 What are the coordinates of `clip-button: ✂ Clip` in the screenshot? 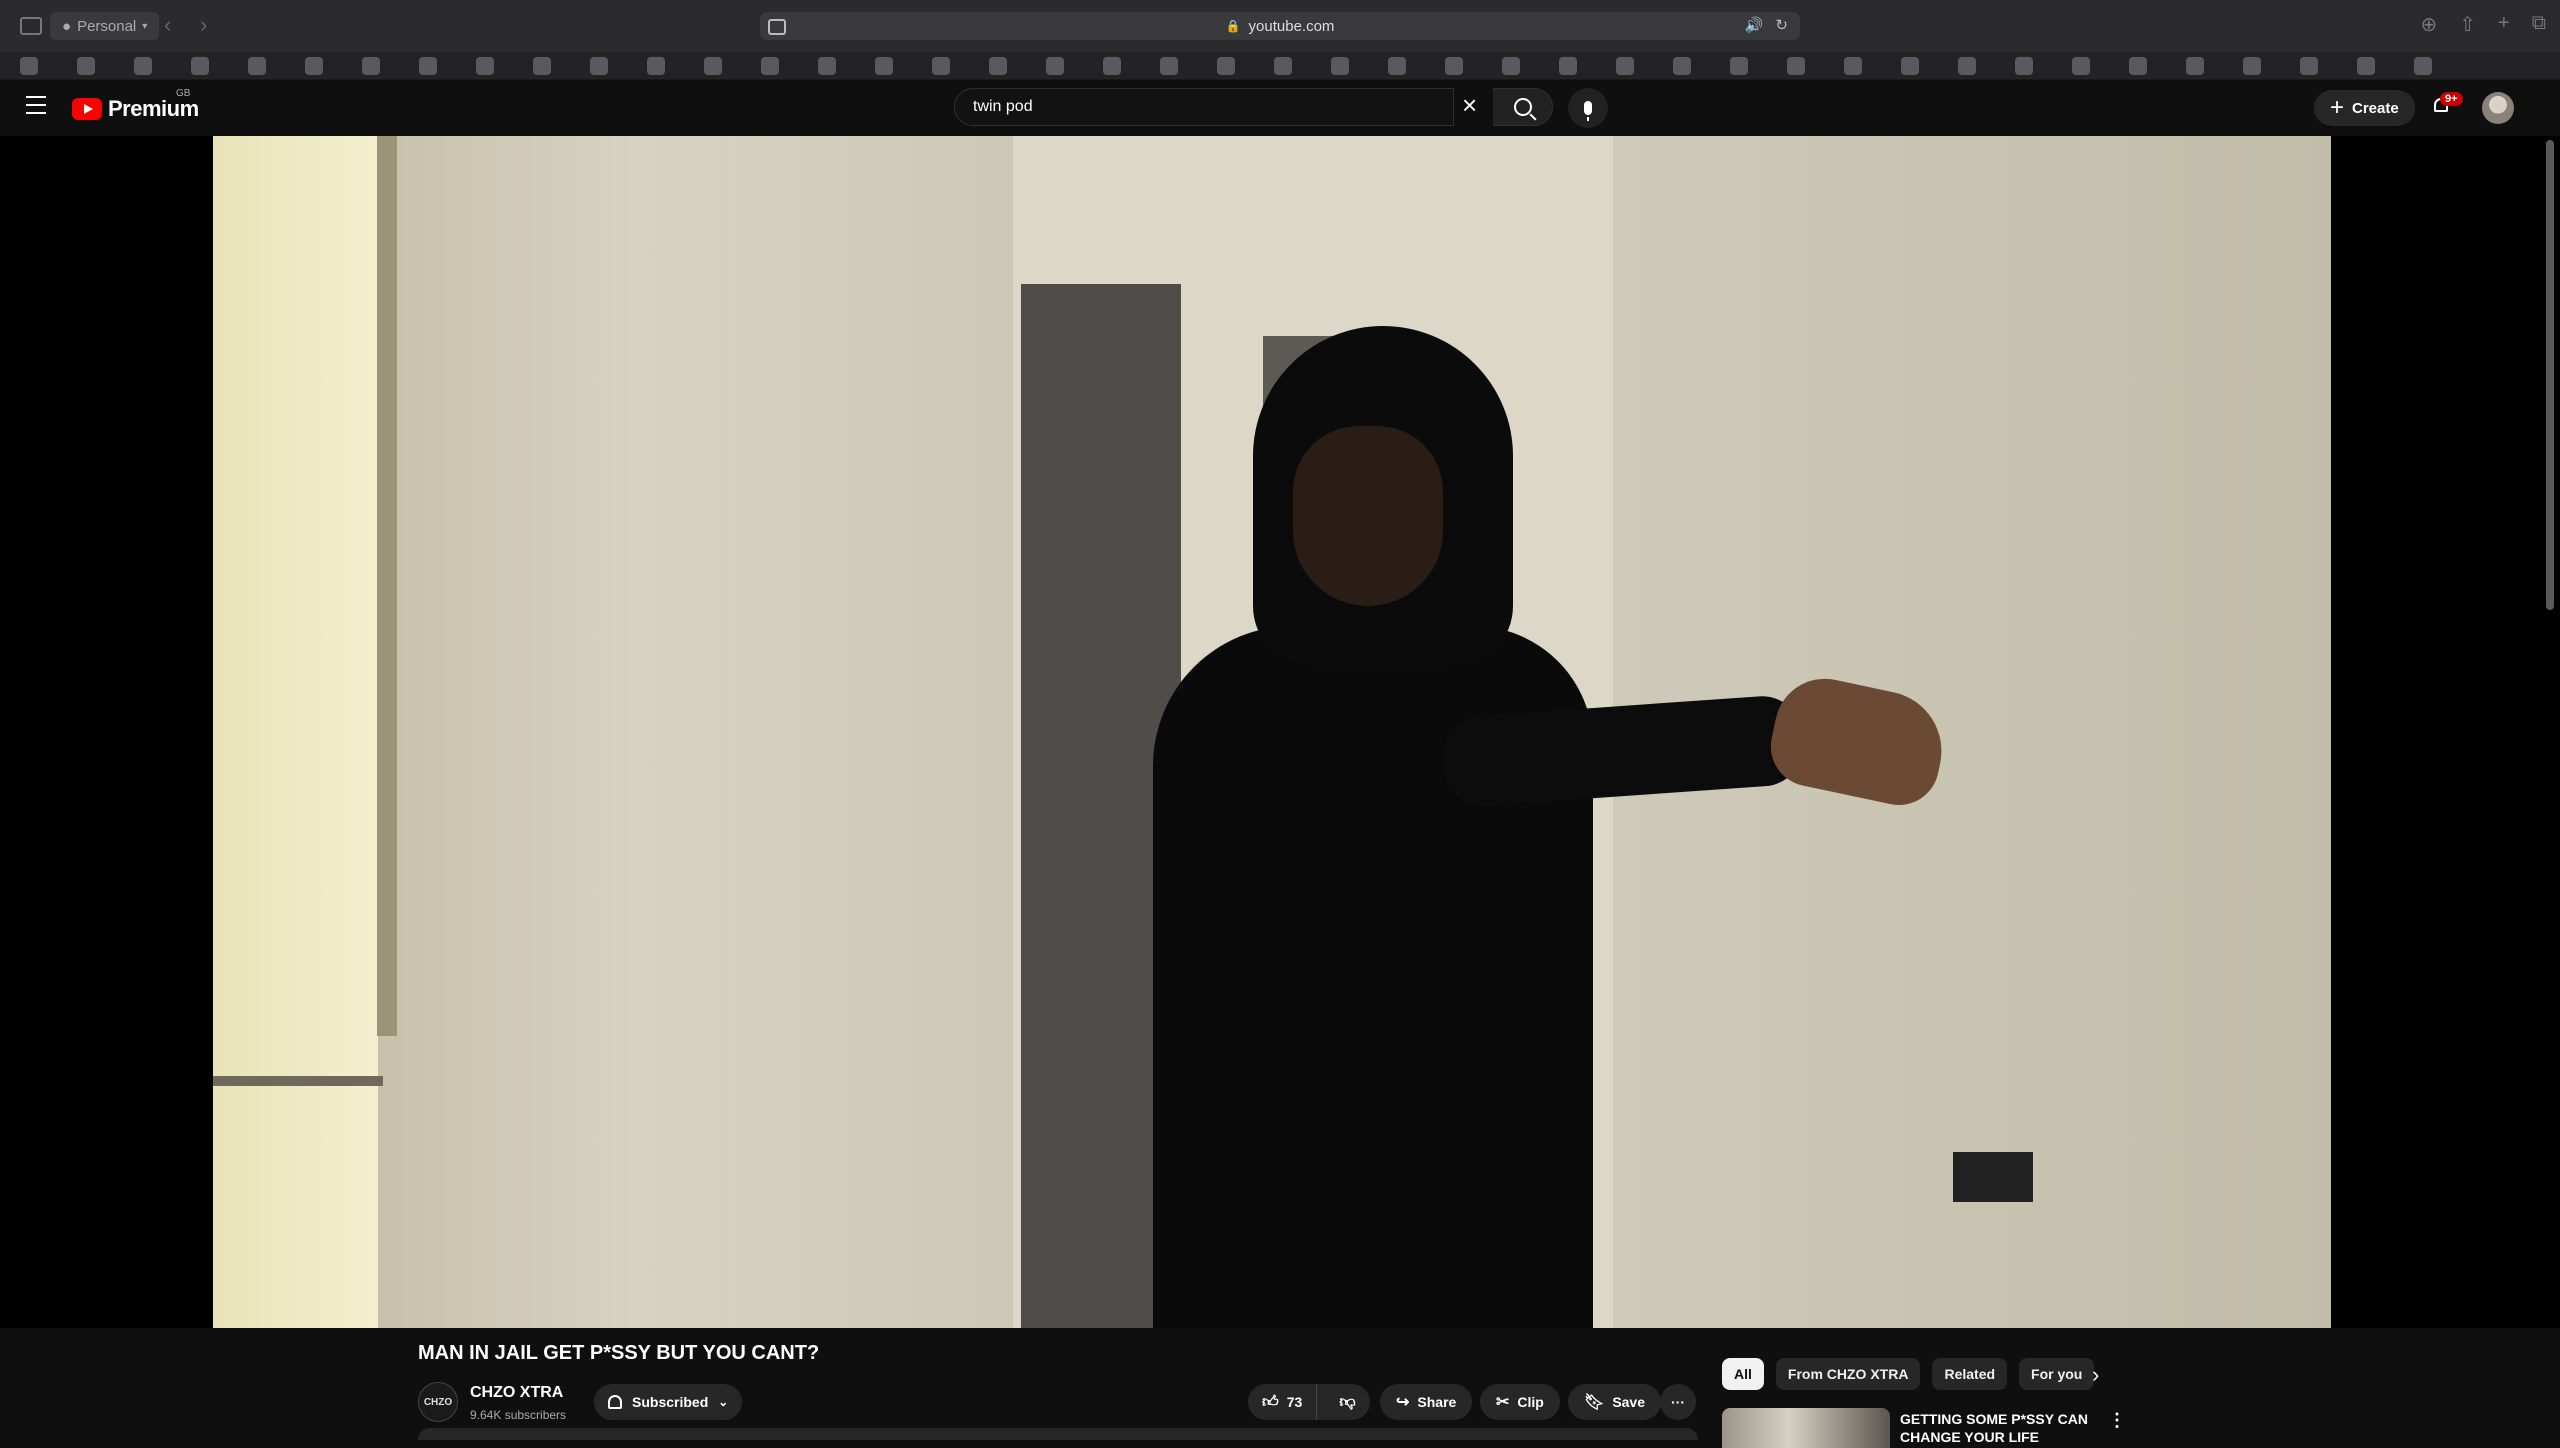 It's located at (1520, 1402).